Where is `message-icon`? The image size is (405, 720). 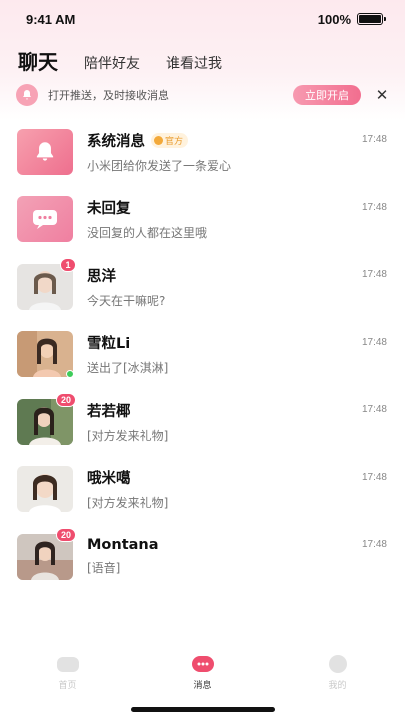 message-icon is located at coordinates (203, 664).